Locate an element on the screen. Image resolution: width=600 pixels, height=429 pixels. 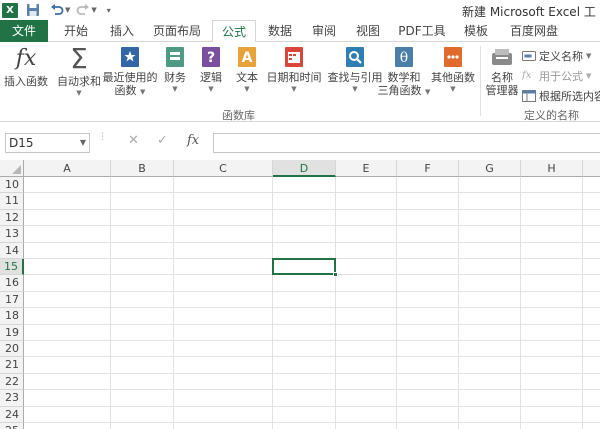
row-header-13: 13 is located at coordinates (12, 234).